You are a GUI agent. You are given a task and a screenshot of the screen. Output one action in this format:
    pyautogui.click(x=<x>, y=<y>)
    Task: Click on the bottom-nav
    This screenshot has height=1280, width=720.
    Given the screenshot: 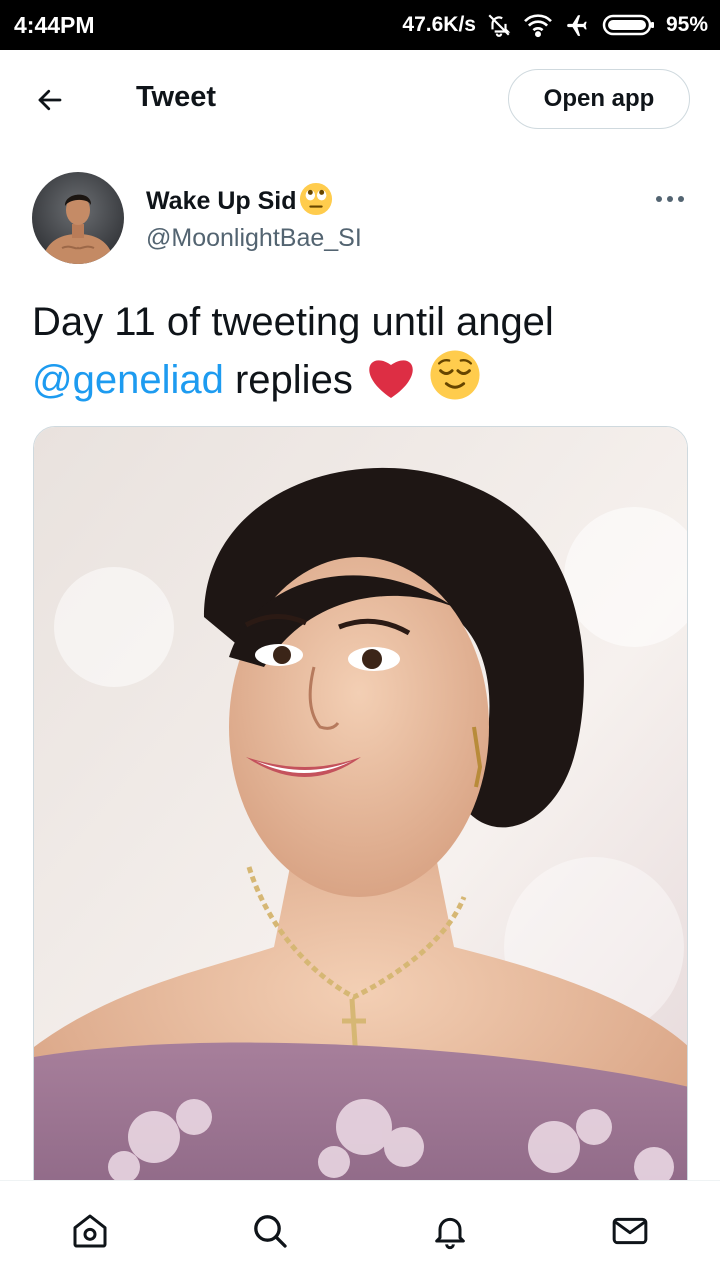 What is the action you would take?
    pyautogui.click(x=360, y=1230)
    